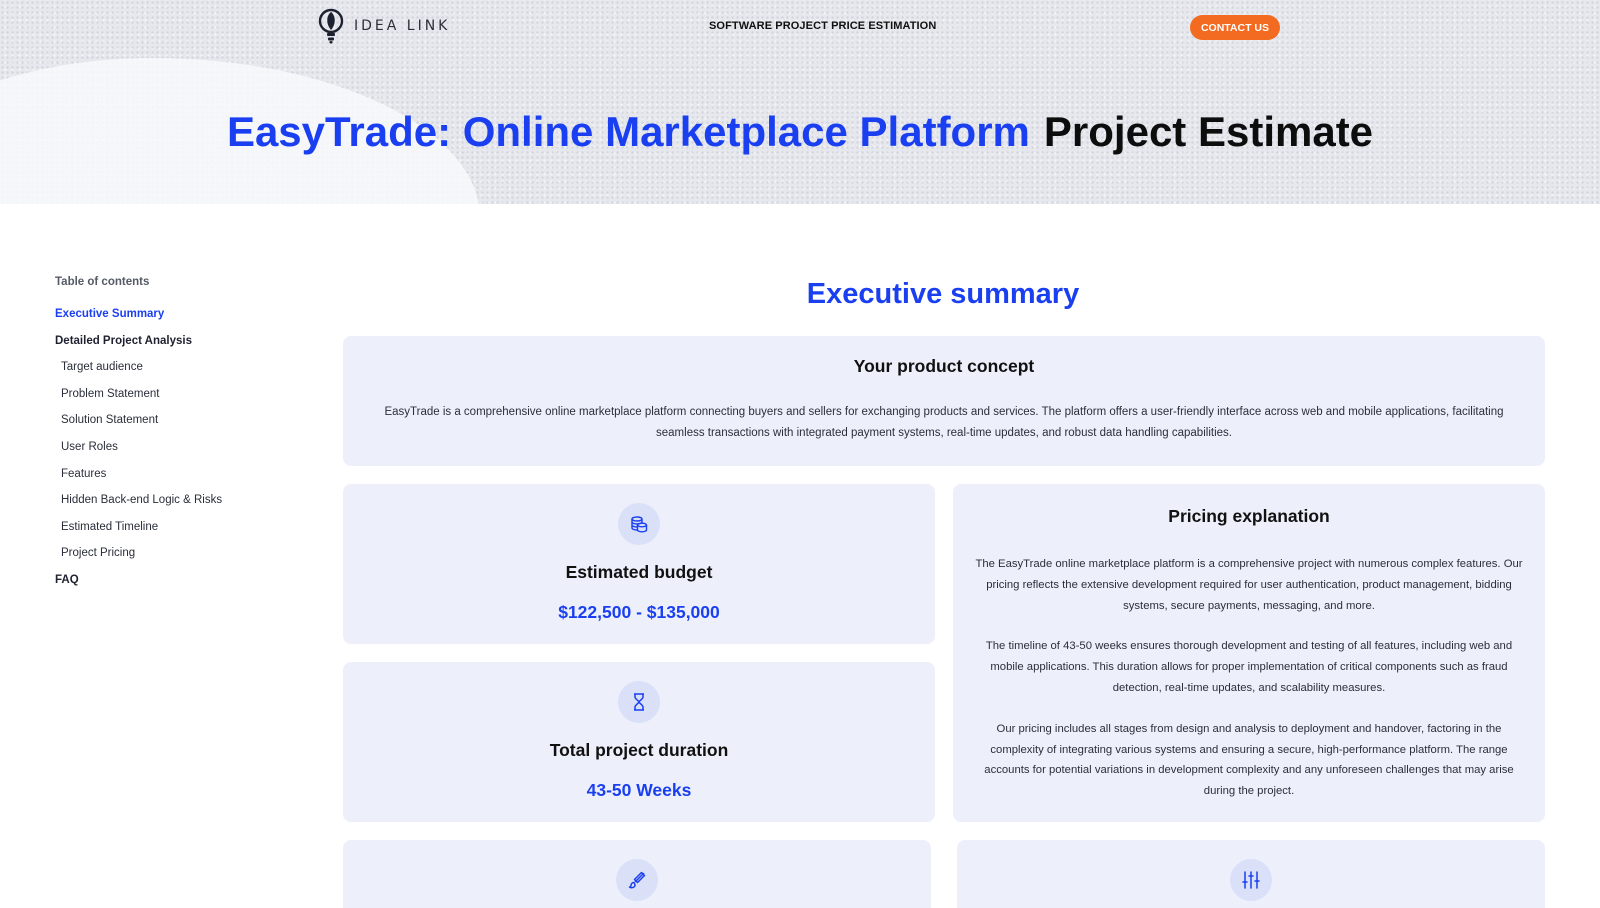 The height and width of the screenshot is (908, 1600). What do you see at coordinates (639, 612) in the screenshot?
I see `budget-value: $122,500 - $135,000` at bounding box center [639, 612].